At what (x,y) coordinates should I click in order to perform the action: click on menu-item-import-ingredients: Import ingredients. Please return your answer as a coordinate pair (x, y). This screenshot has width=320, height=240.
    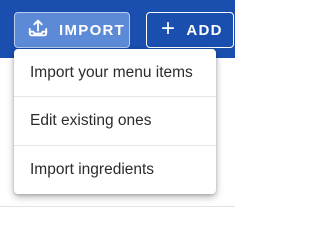
    Looking at the image, I should click on (115, 170).